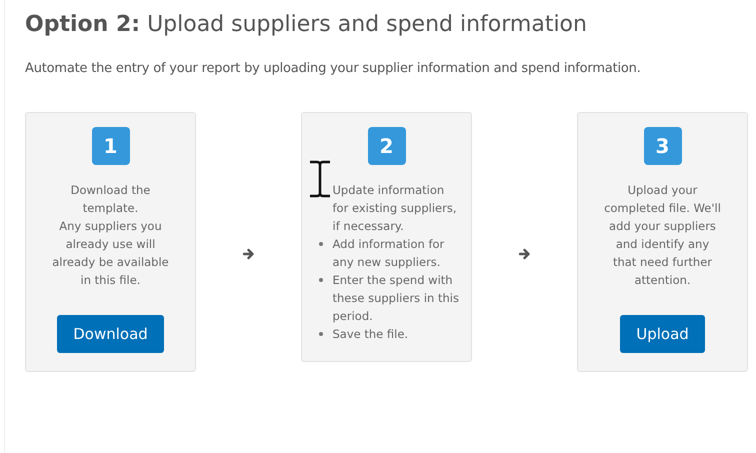  What do you see at coordinates (111, 146) in the screenshot?
I see `step-number: 1` at bounding box center [111, 146].